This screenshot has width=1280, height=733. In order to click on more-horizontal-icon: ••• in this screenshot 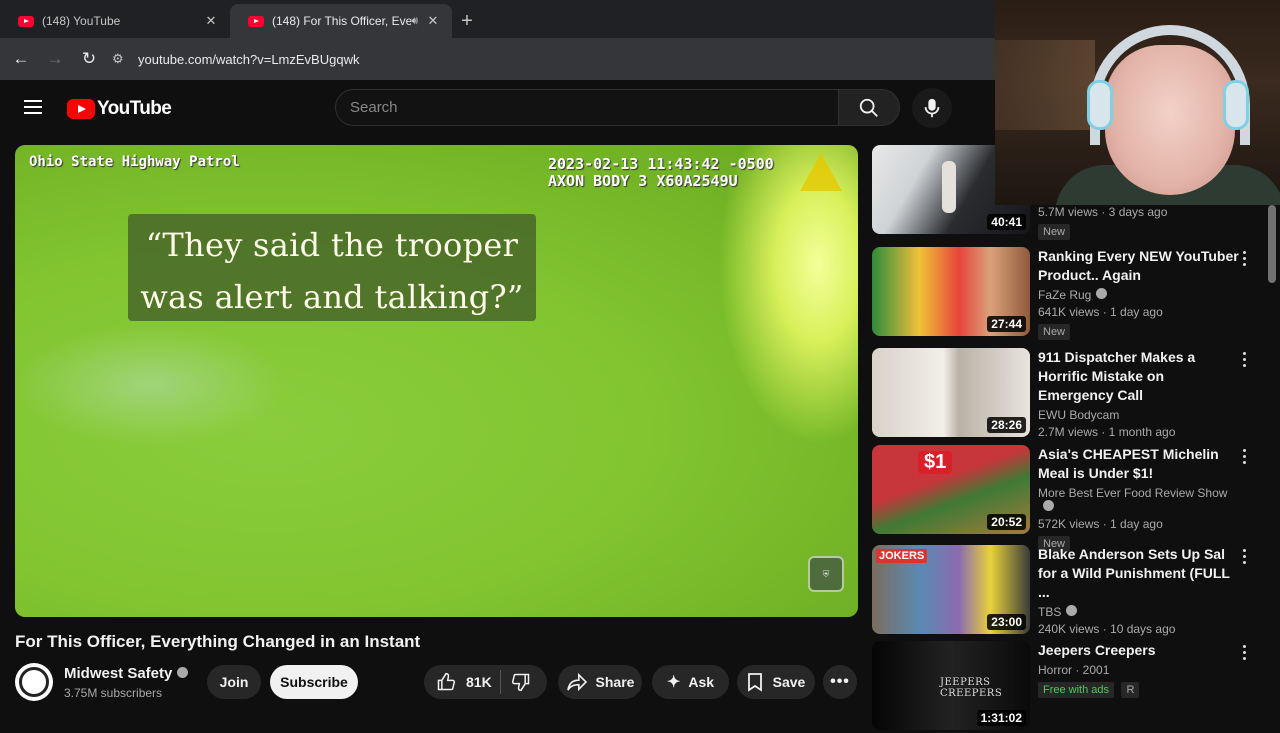, I will do `click(840, 681)`.